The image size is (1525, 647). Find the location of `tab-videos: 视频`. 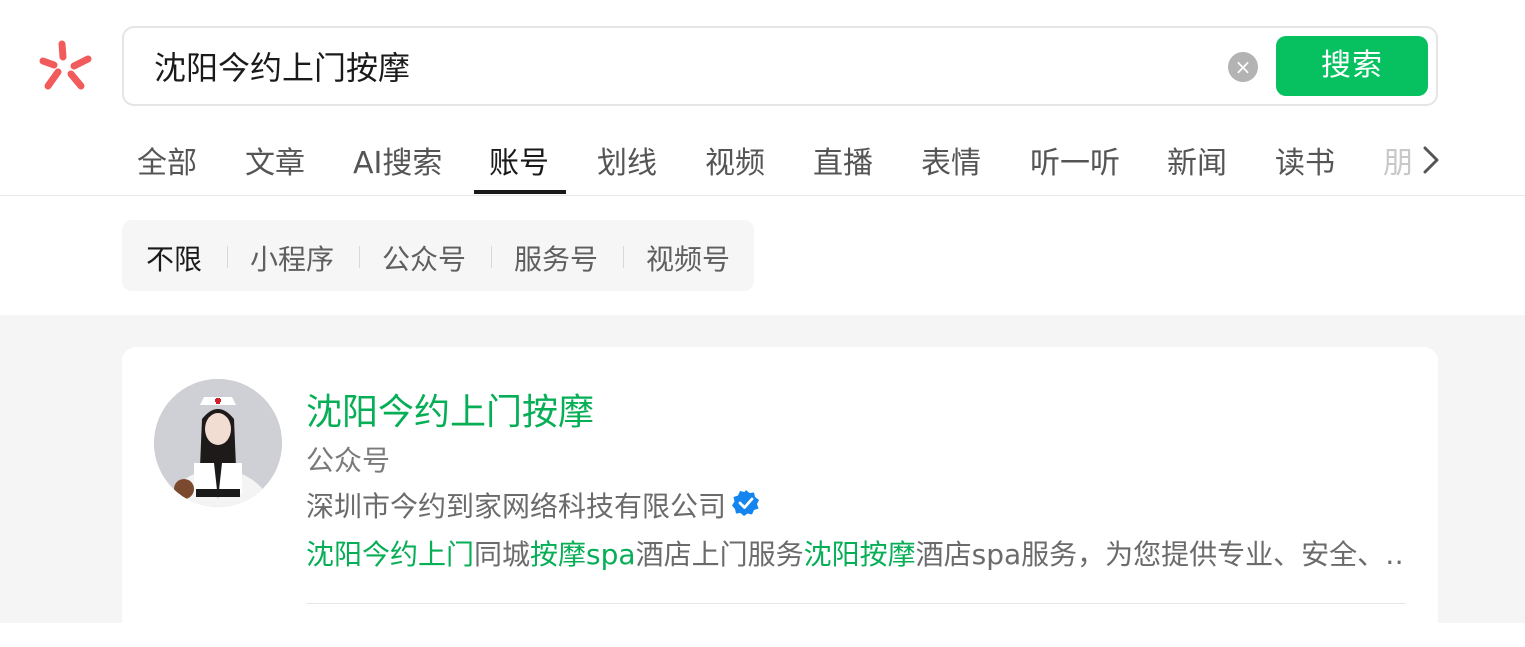

tab-videos: 视频 is located at coordinates (735, 160).